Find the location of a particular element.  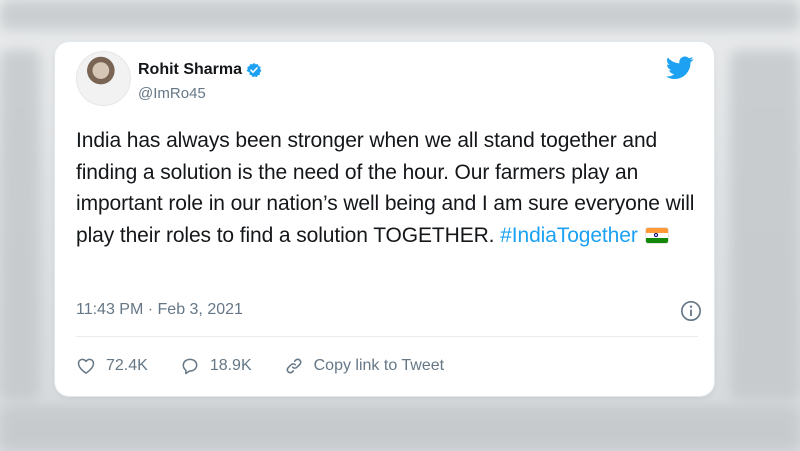

heart-icon is located at coordinates (86, 366).